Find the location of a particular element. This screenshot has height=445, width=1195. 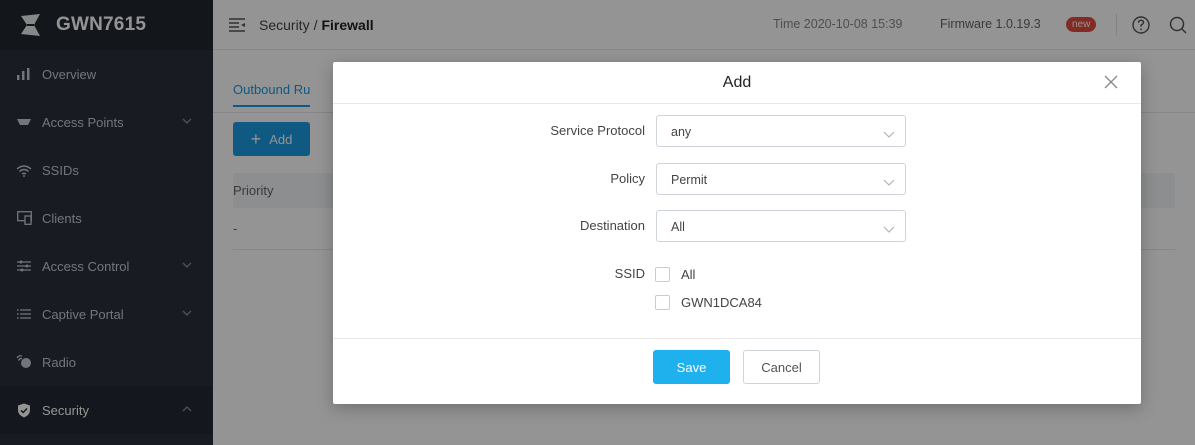

destination-label: Destination is located at coordinates (612, 225).